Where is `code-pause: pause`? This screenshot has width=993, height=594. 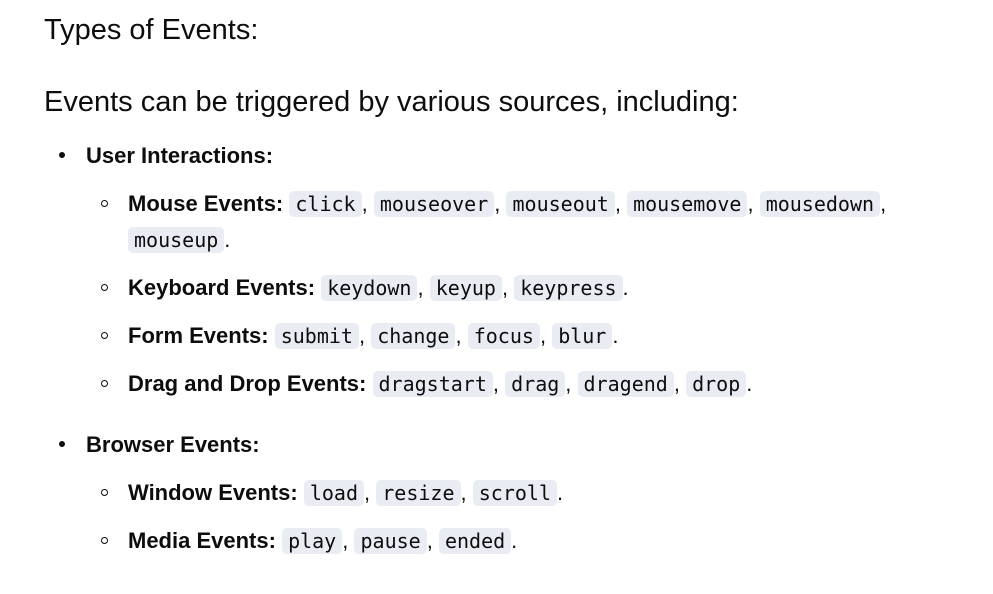 code-pause: pause is located at coordinates (390, 541).